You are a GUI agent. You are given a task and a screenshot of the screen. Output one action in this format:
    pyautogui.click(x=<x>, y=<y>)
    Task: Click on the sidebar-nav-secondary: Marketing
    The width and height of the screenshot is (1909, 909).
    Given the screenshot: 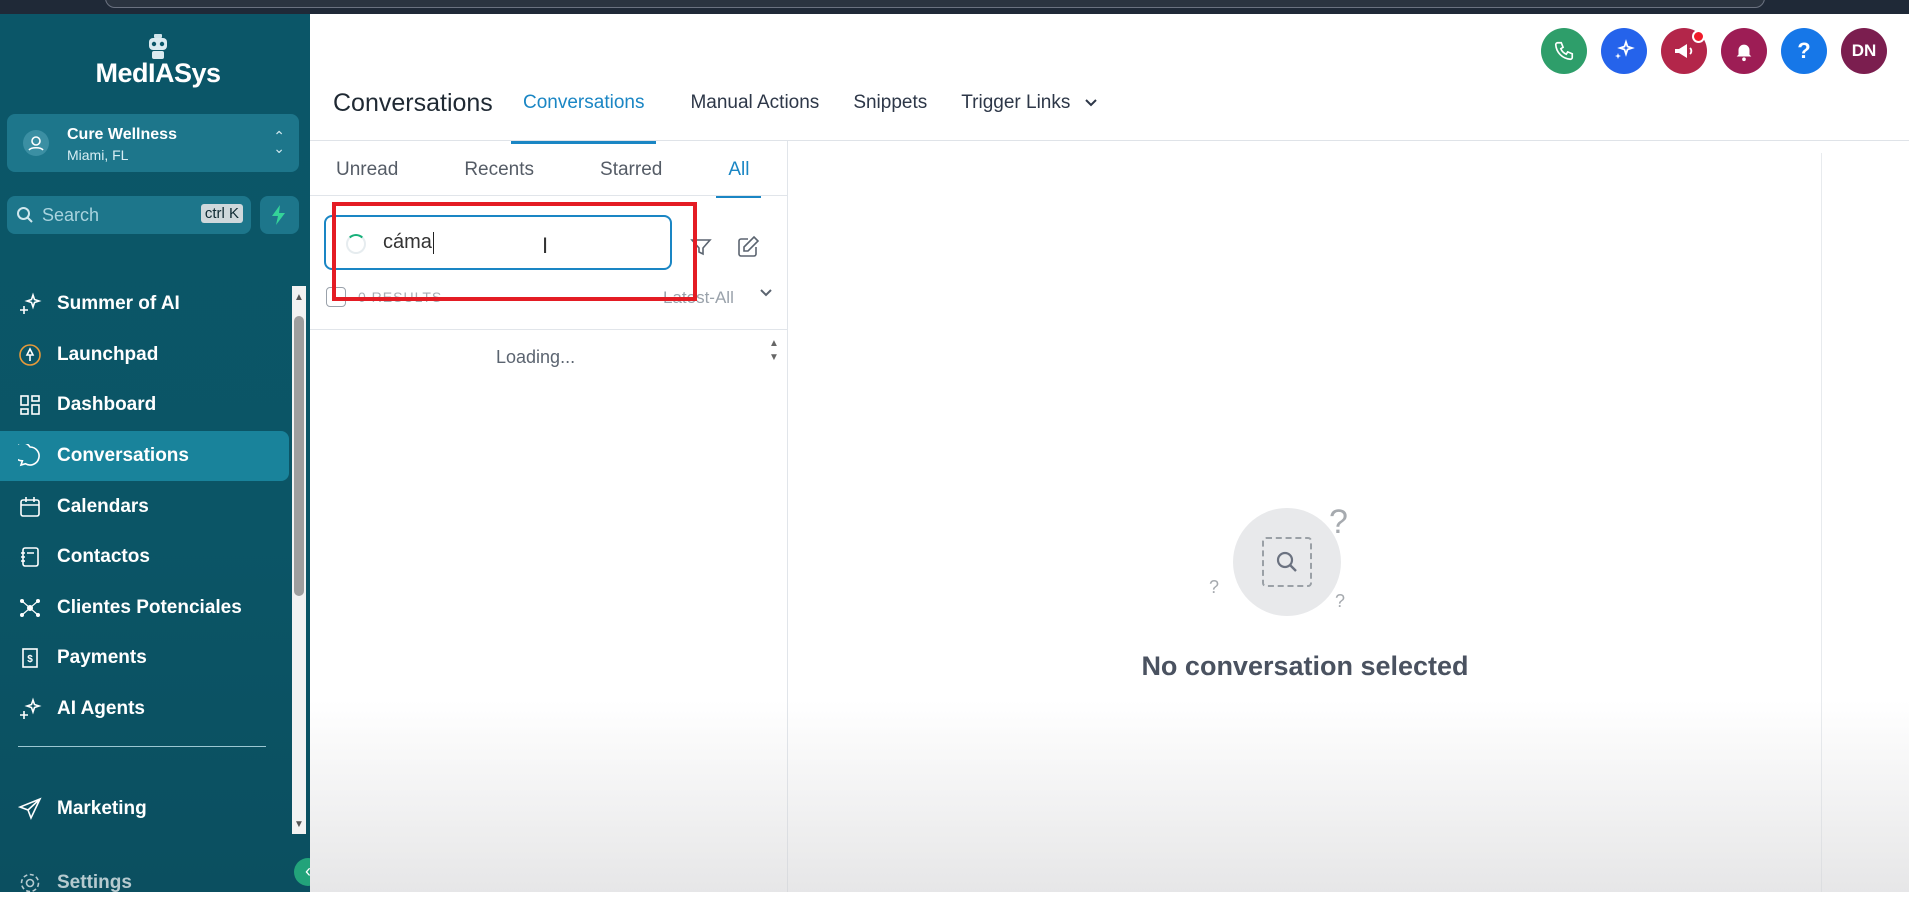 What is the action you would take?
    pyautogui.click(x=145, y=809)
    